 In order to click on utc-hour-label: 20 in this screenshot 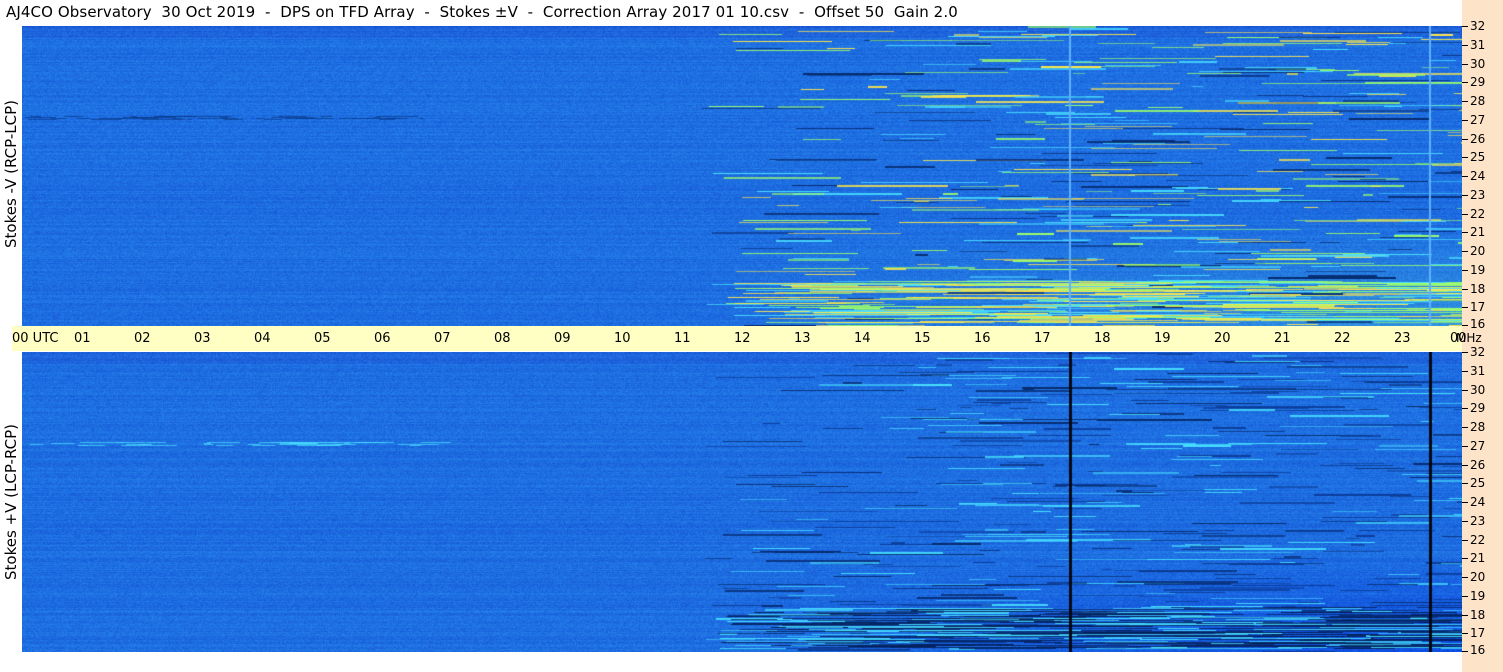, I will do `click(1222, 338)`.